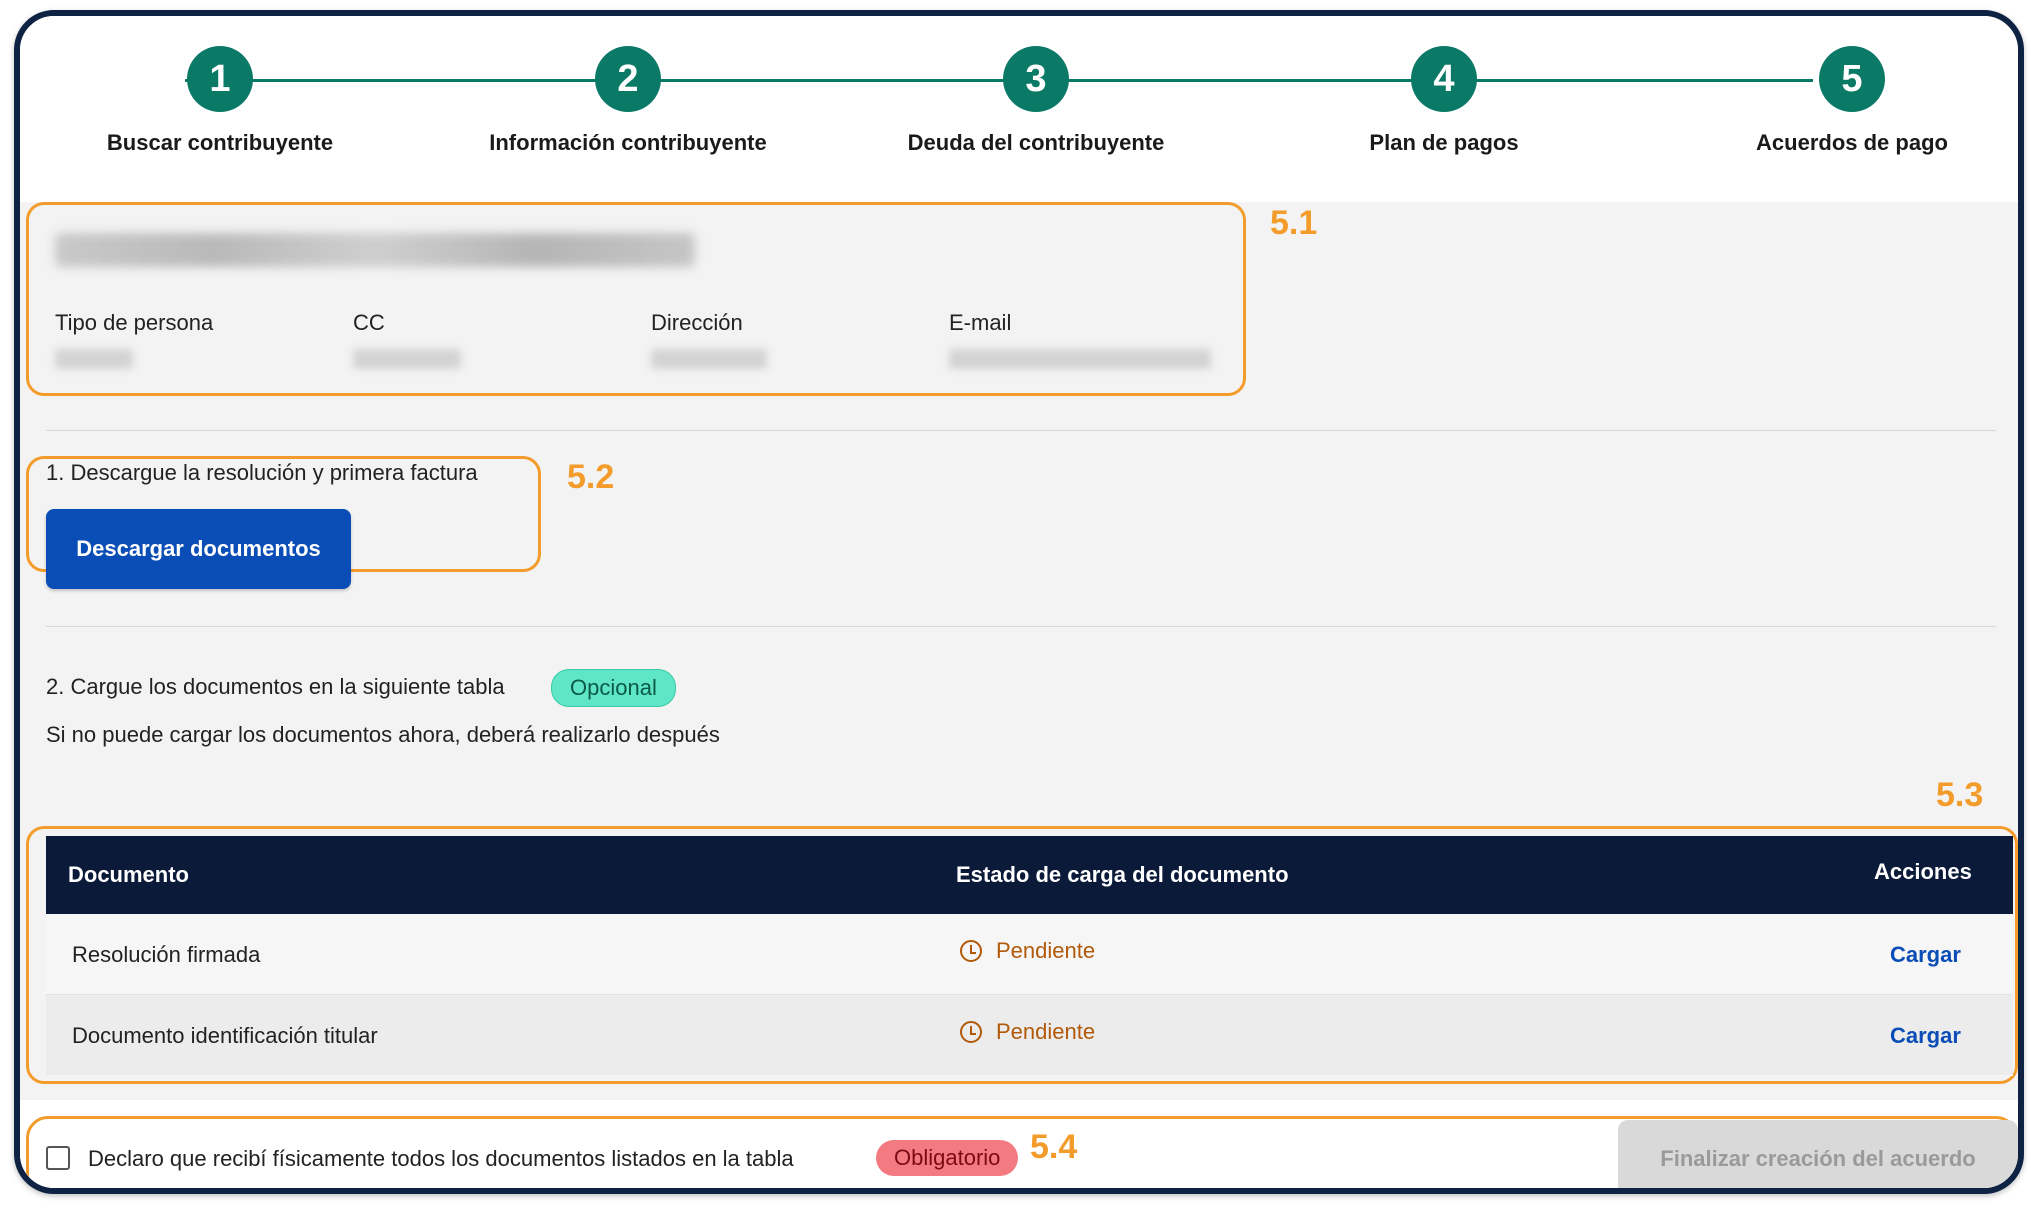  What do you see at coordinates (1036, 79) in the screenshot?
I see `step-number: 3` at bounding box center [1036, 79].